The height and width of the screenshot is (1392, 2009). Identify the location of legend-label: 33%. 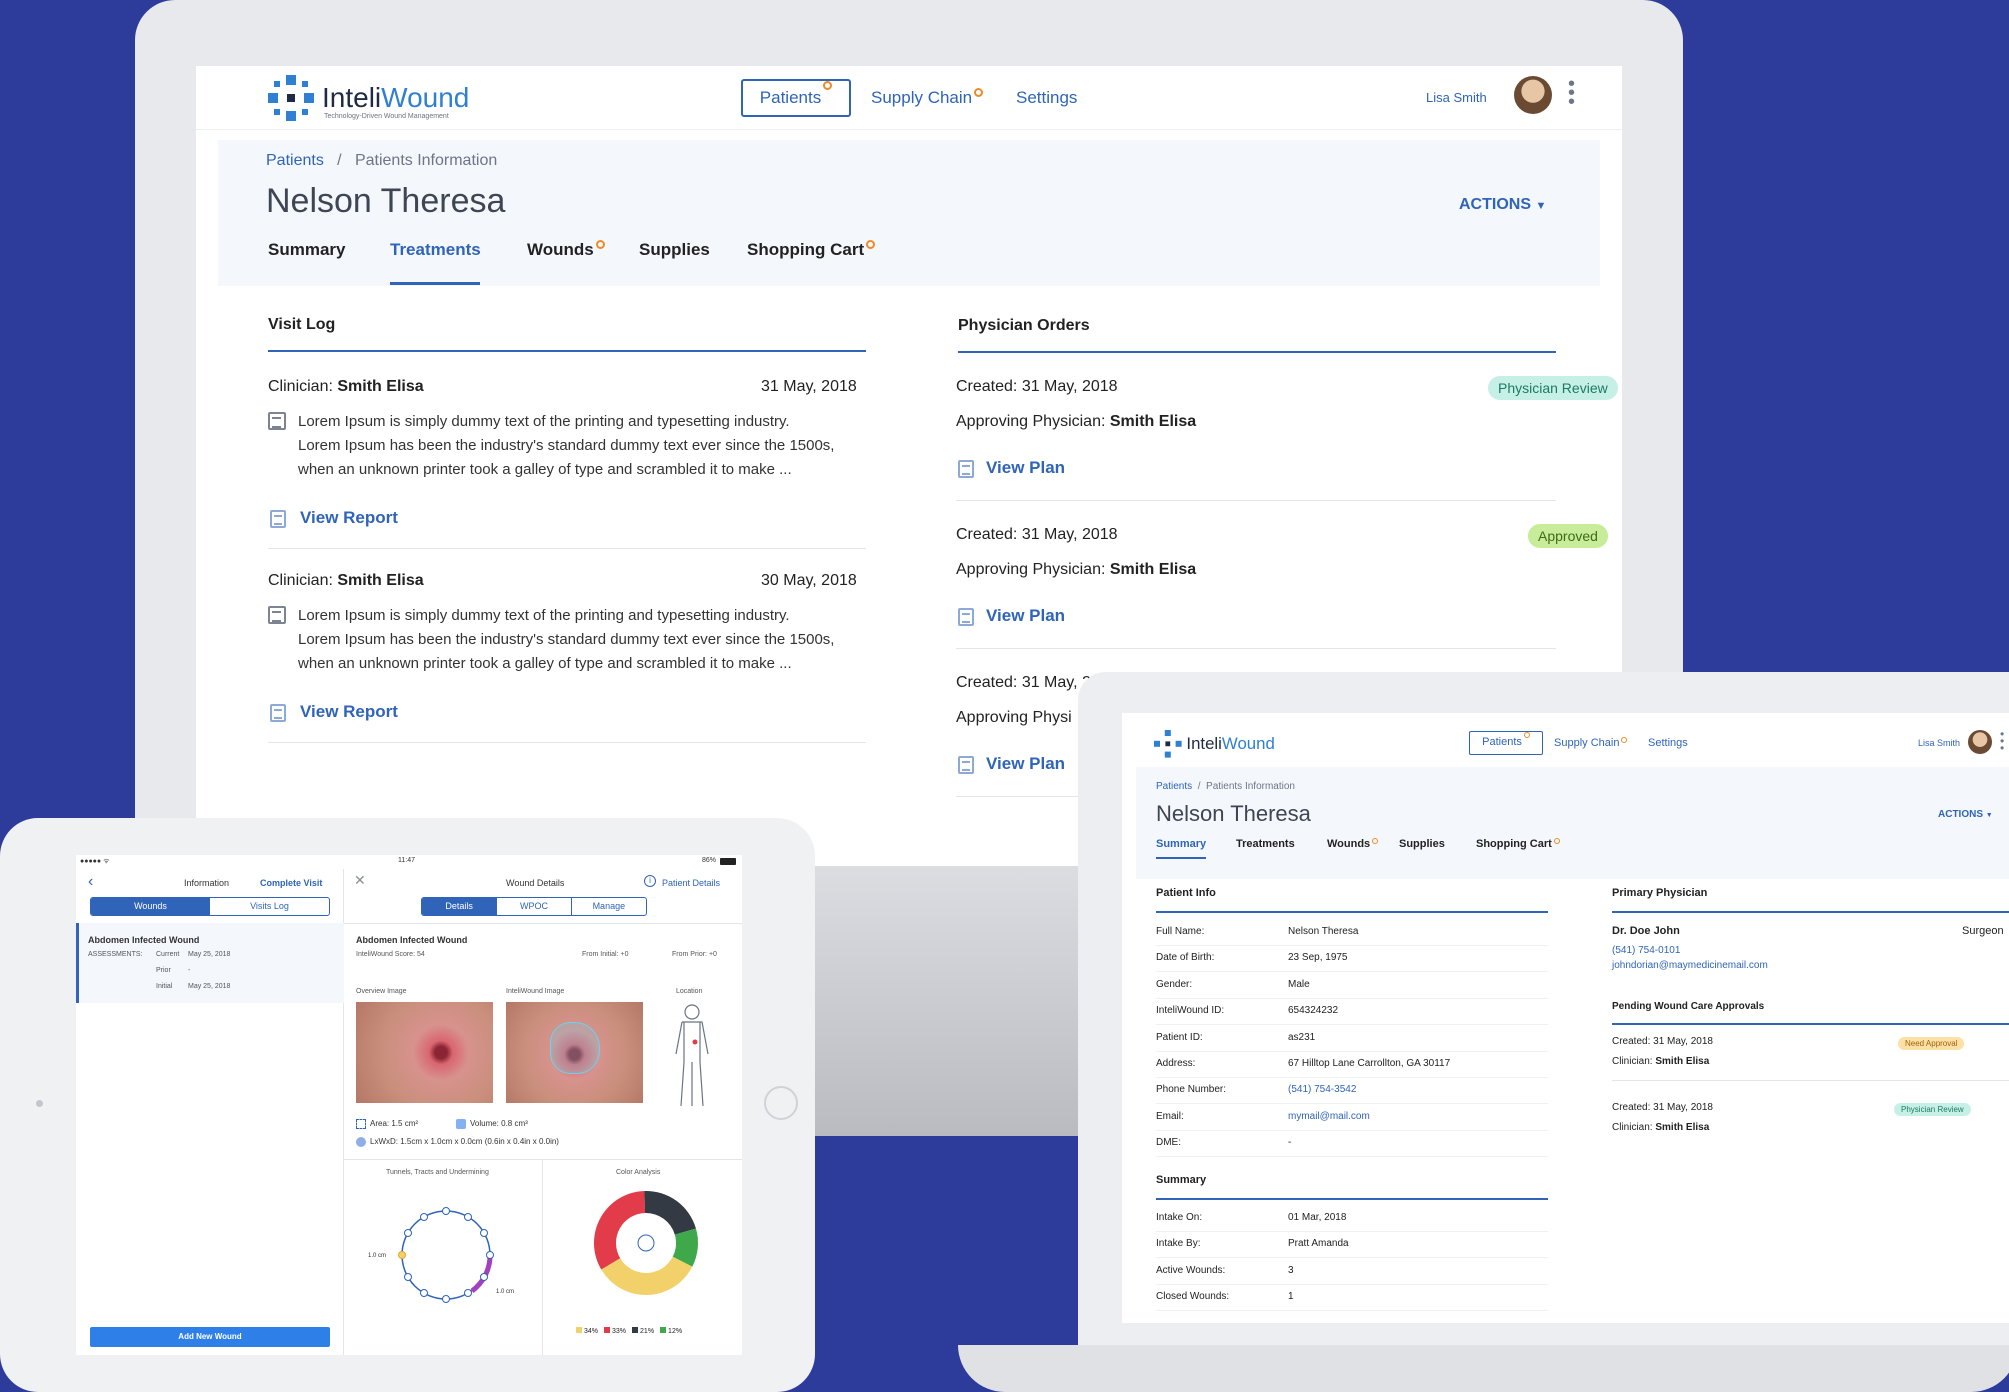
(619, 1331).